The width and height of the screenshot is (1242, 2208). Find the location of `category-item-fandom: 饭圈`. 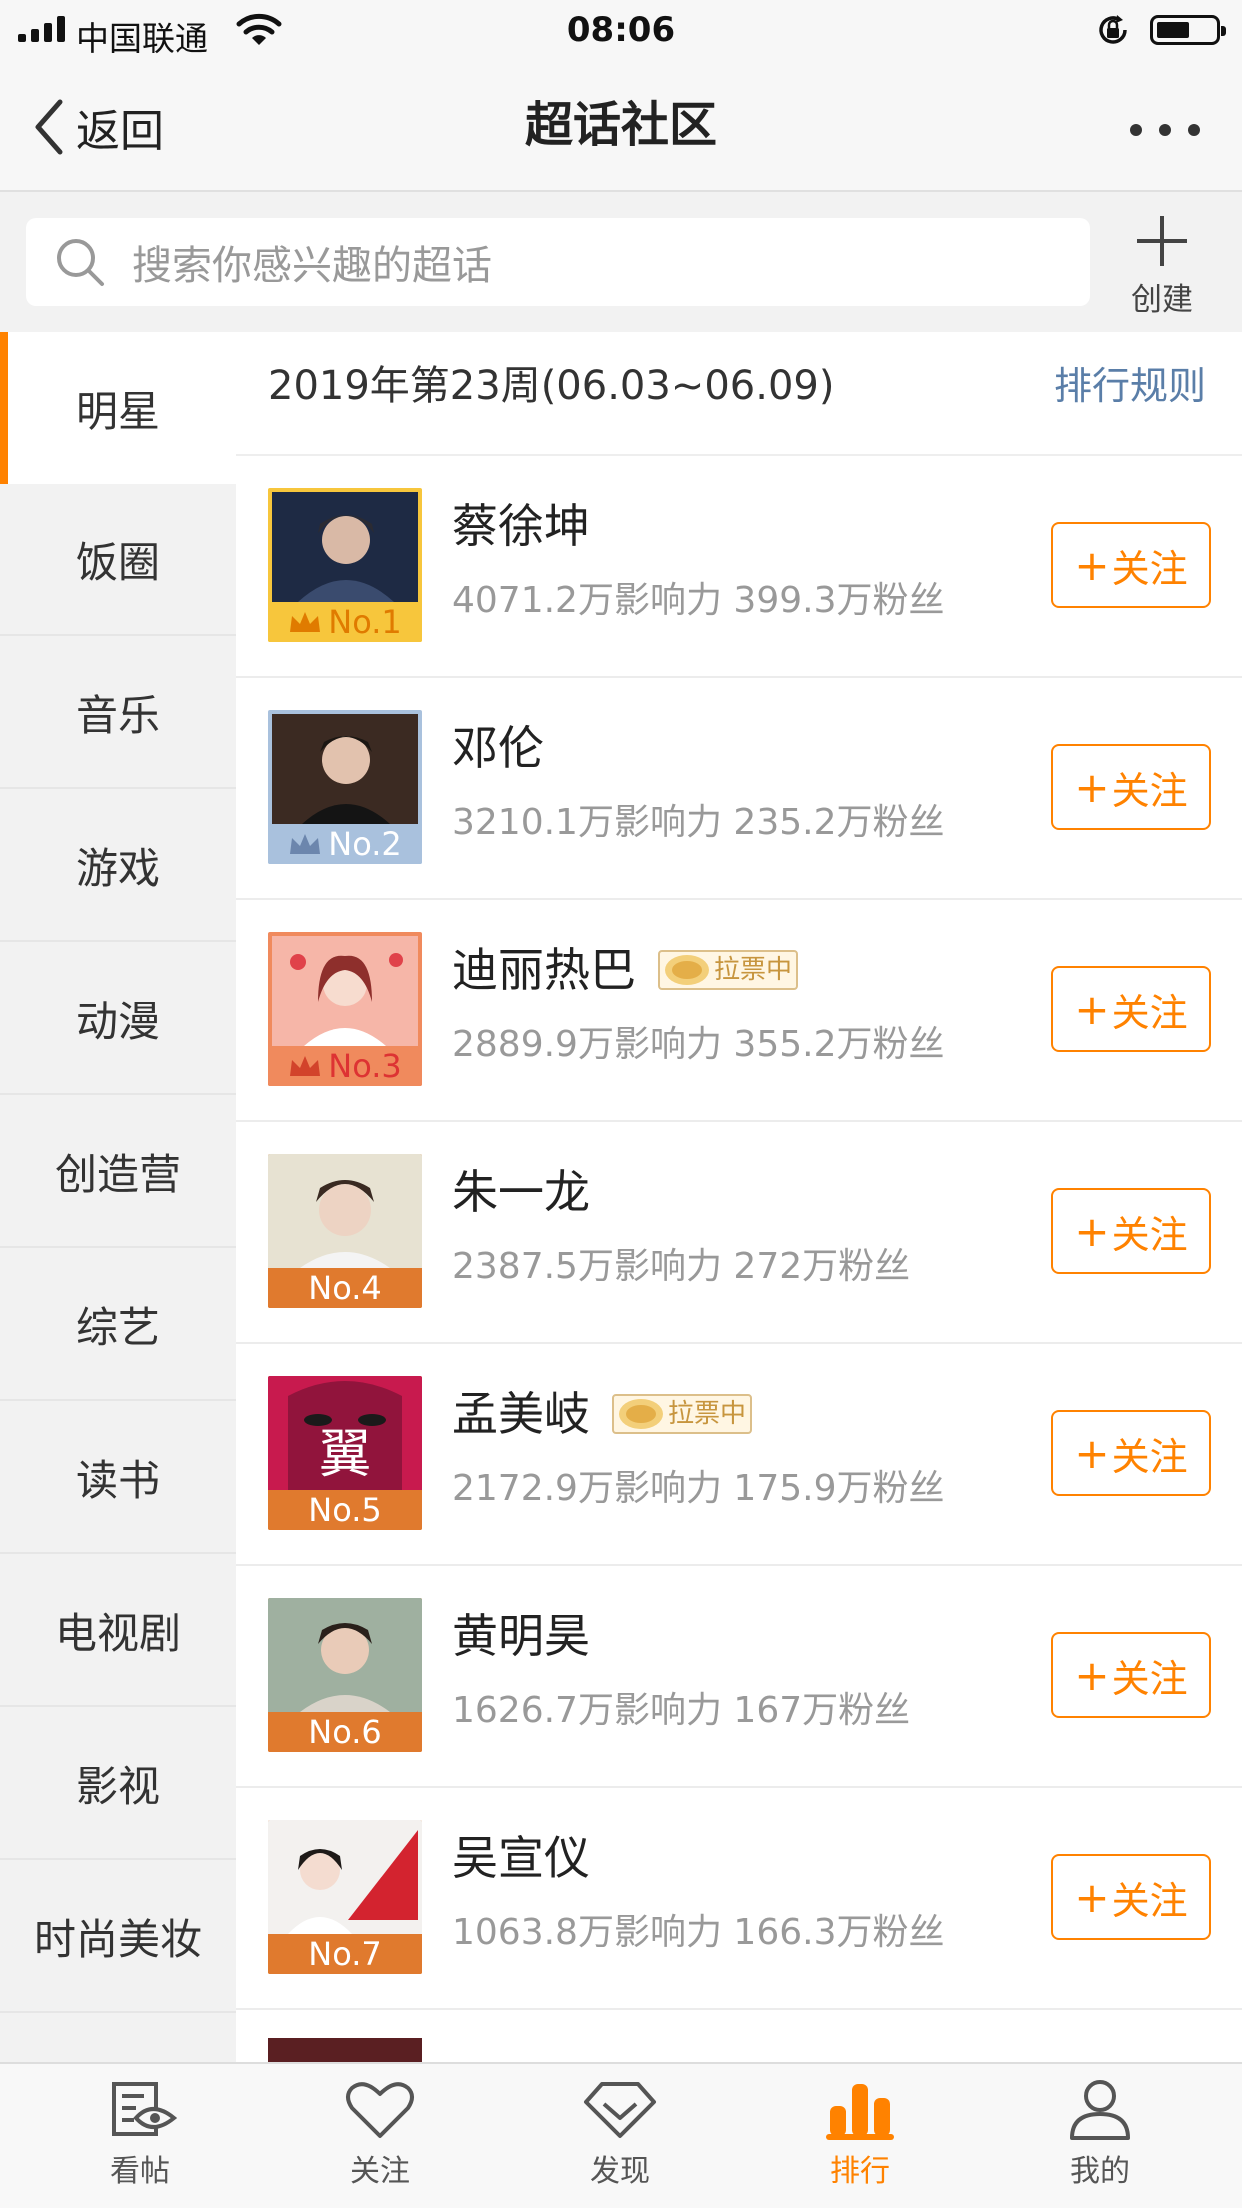

category-item-fandom: 饭圈 is located at coordinates (118, 560).